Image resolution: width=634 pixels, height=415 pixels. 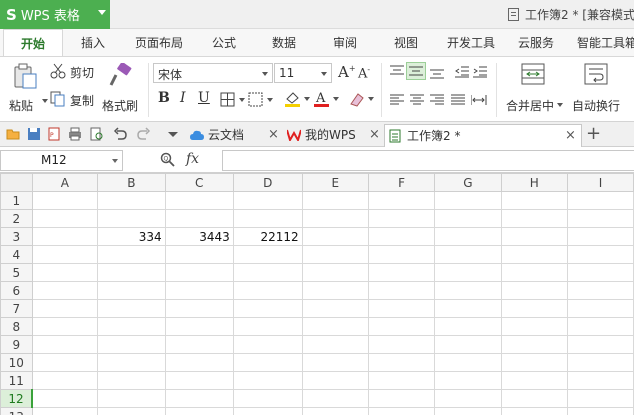 What do you see at coordinates (16, 272) in the screenshot?
I see `row-header: 5` at bounding box center [16, 272].